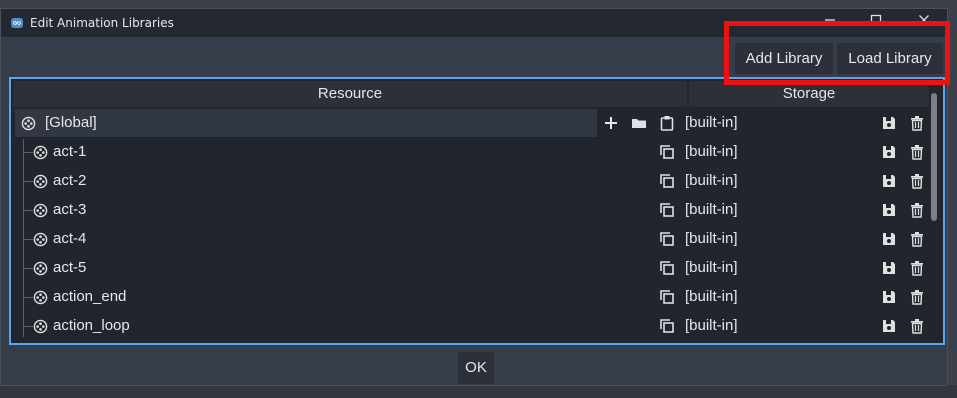 The image size is (957, 398). What do you see at coordinates (471, 239) in the screenshot?
I see `tree-row: act-4 [built-in]` at bounding box center [471, 239].